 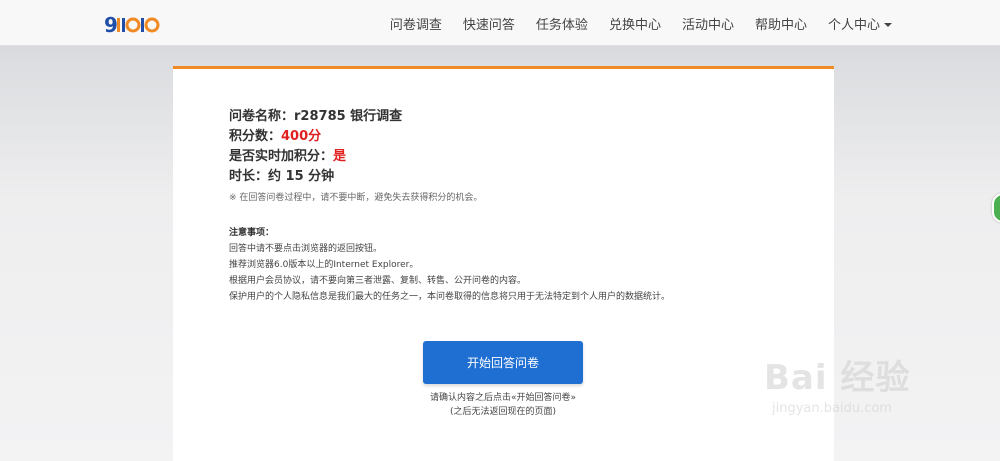 What do you see at coordinates (378, 281) in the screenshot?
I see `notice-item: 根据用户会员协议，请不要向第三者泄露、复制、转售、公开问卷的内容。` at bounding box center [378, 281].